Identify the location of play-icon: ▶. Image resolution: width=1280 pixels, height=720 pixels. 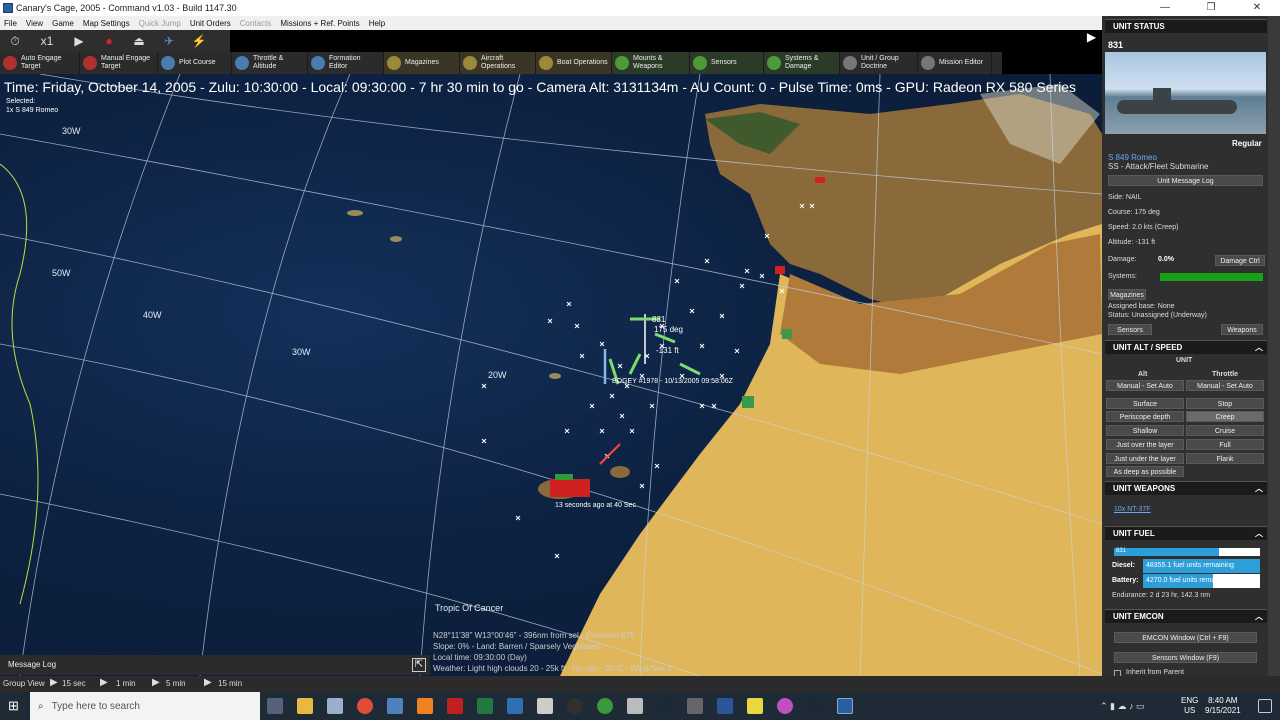
(79, 41).